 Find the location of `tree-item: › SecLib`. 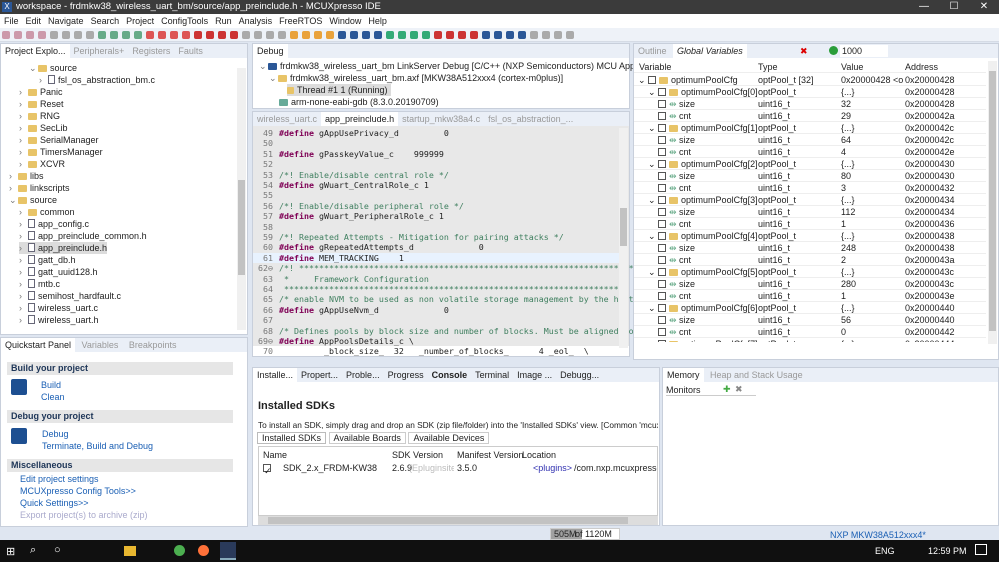

tree-item: › SecLib is located at coordinates (43, 128).